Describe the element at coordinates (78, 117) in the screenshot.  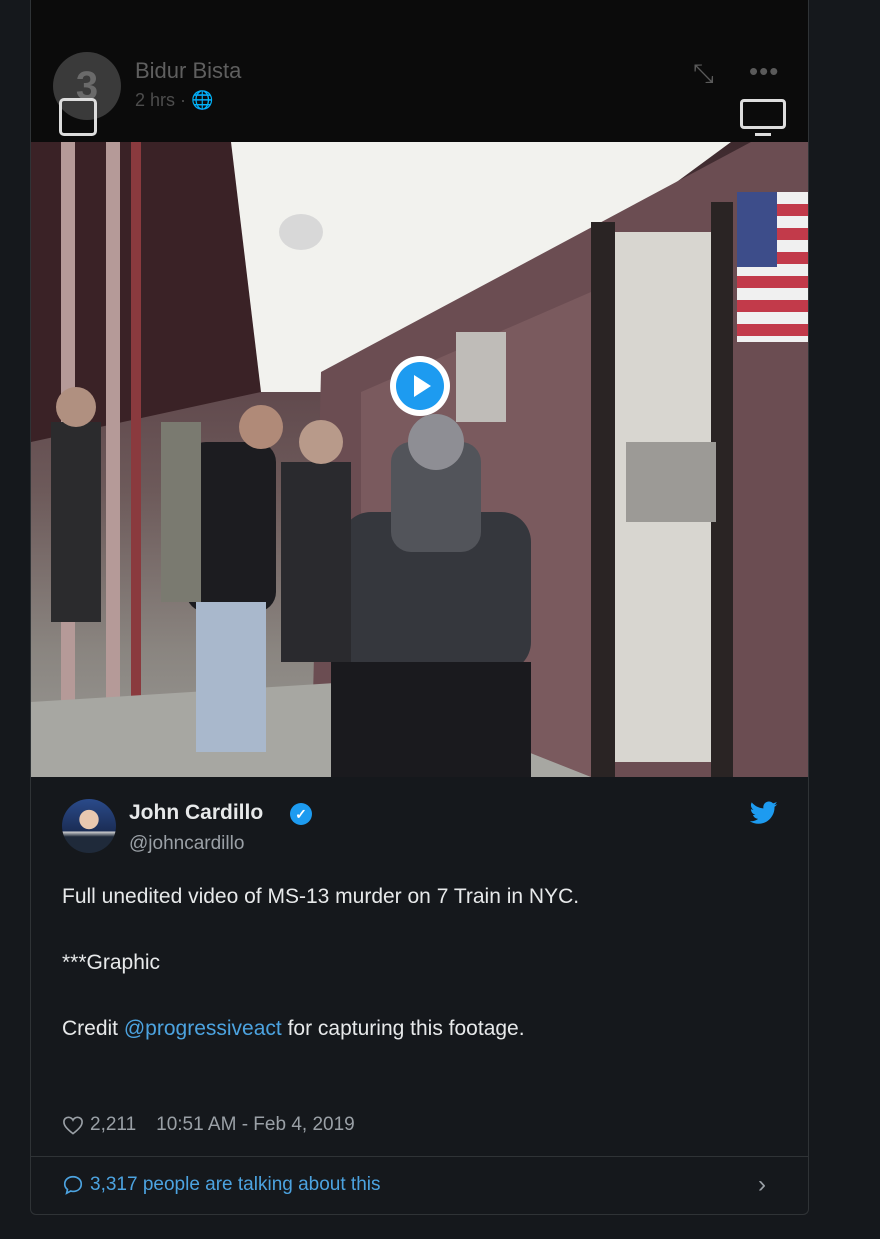
I see `overlay-corner-icon` at that location.